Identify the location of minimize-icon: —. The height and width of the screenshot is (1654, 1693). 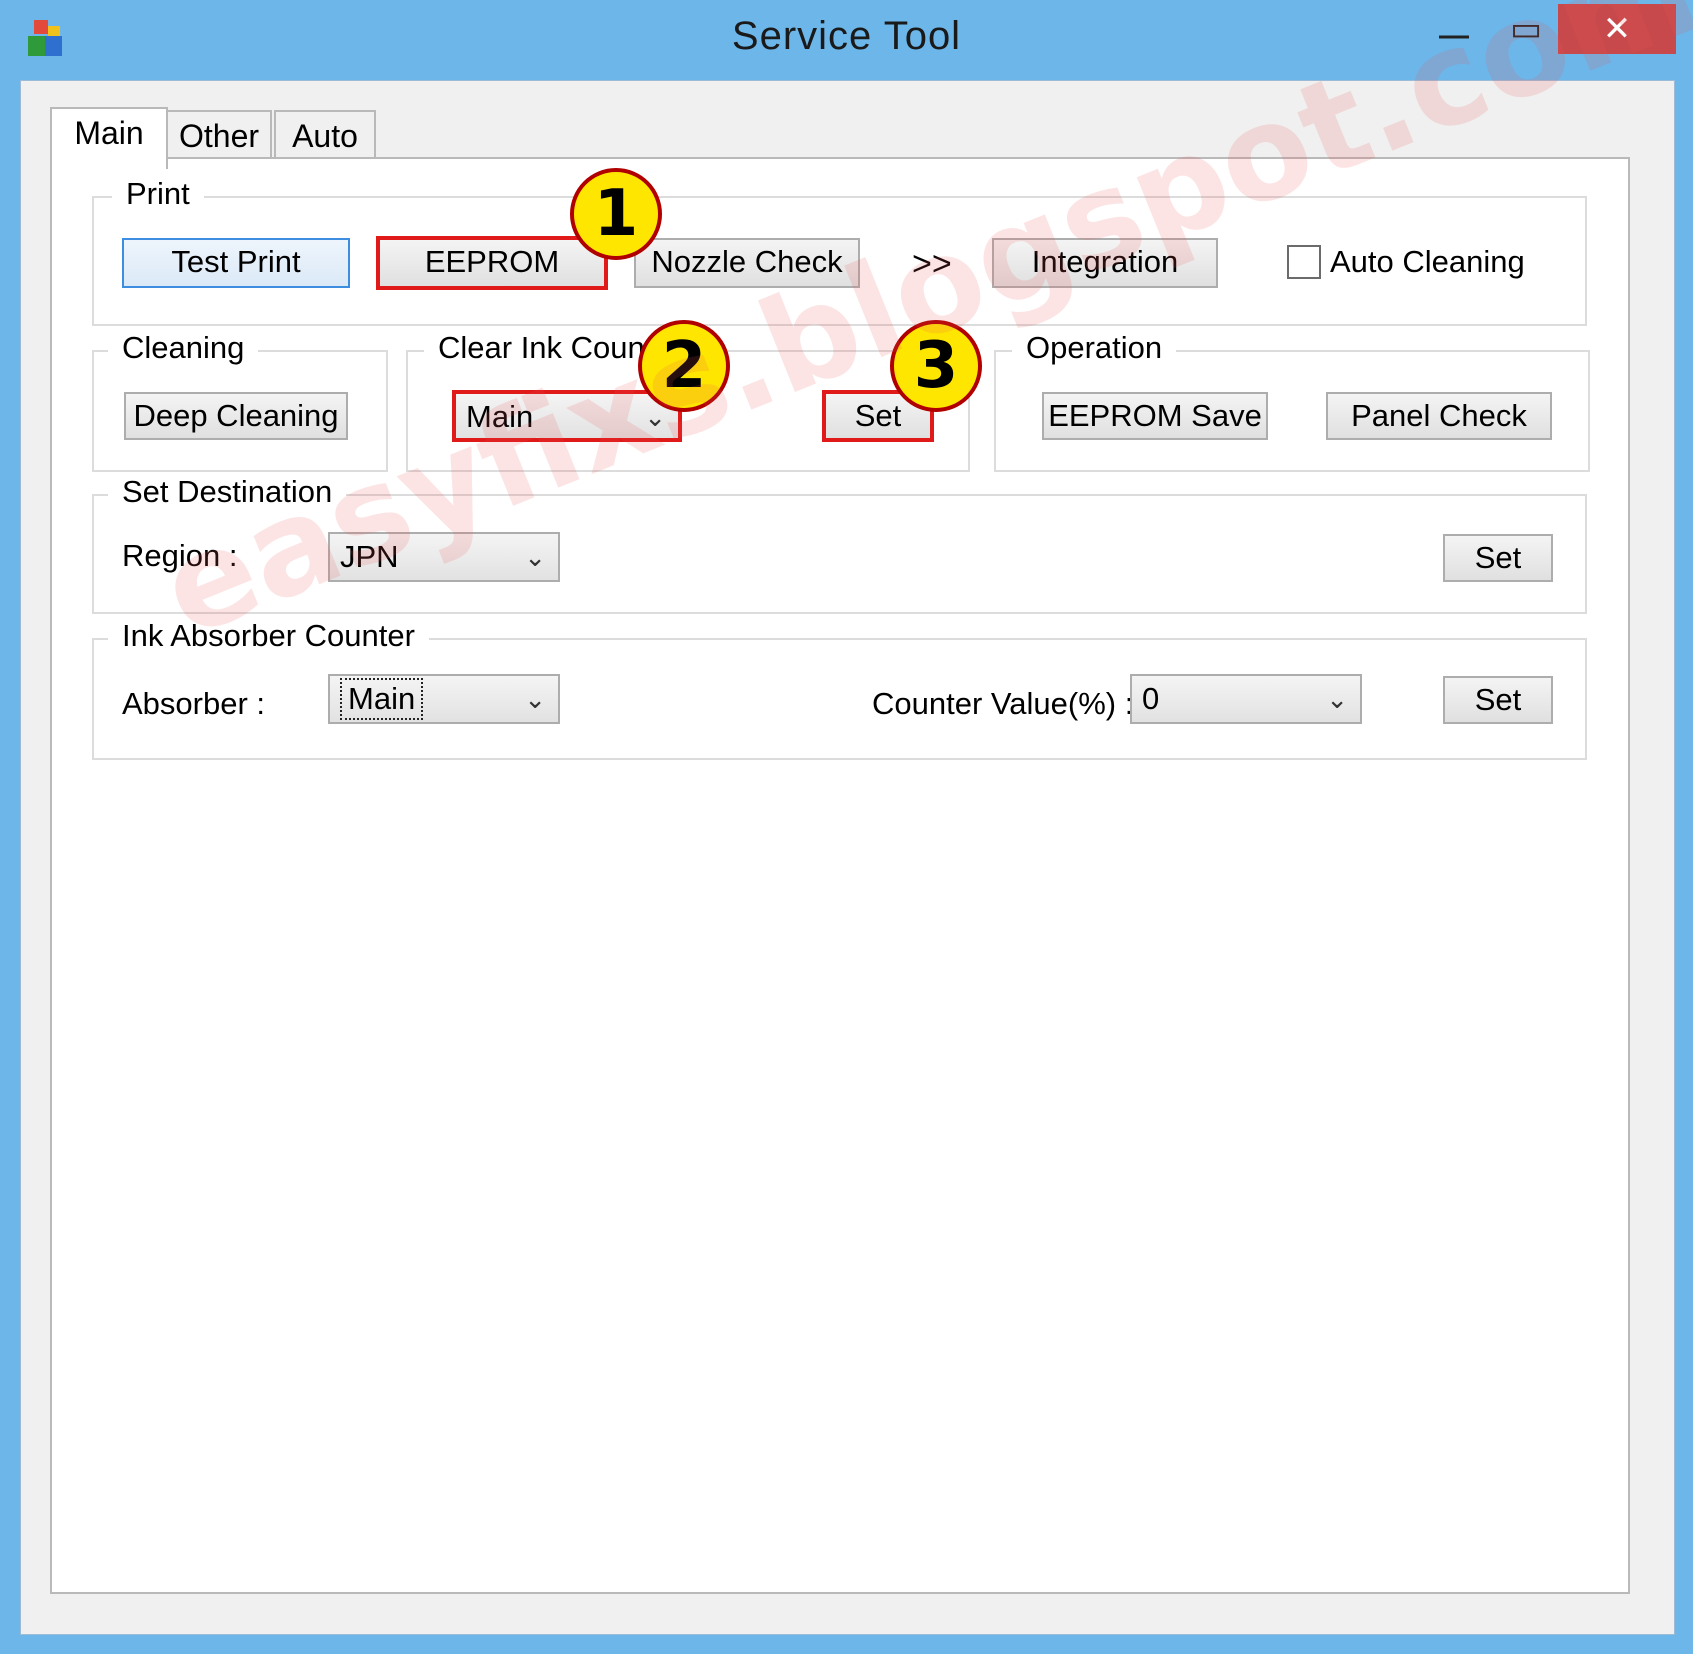
(1454, 35).